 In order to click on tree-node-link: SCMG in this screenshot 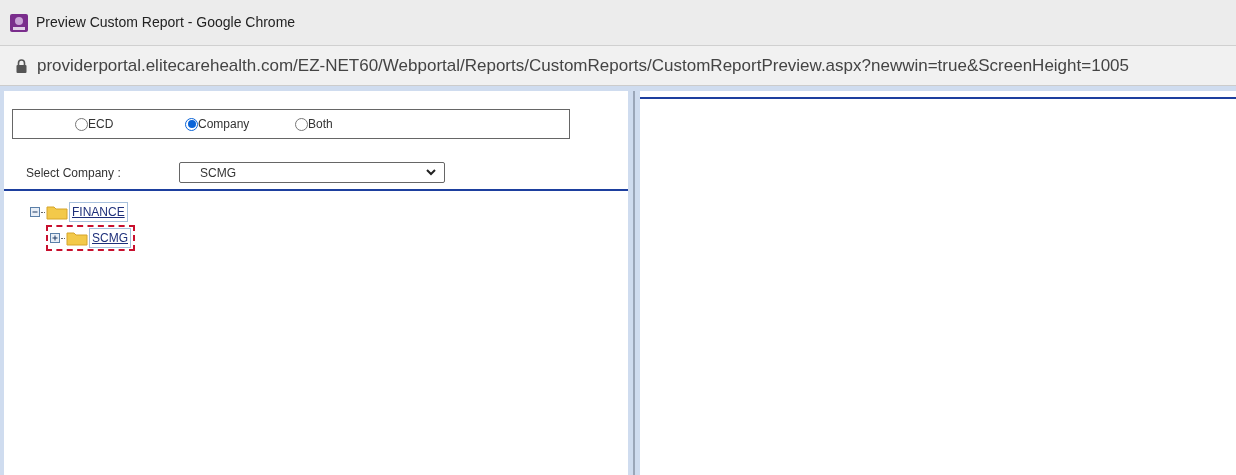, I will do `click(110, 238)`.